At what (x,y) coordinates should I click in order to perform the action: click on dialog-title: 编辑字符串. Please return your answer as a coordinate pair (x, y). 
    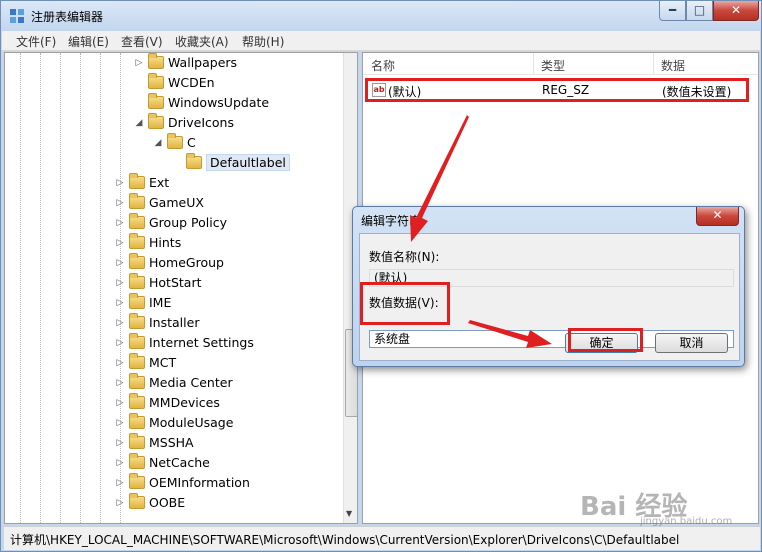
    Looking at the image, I should click on (391, 221).